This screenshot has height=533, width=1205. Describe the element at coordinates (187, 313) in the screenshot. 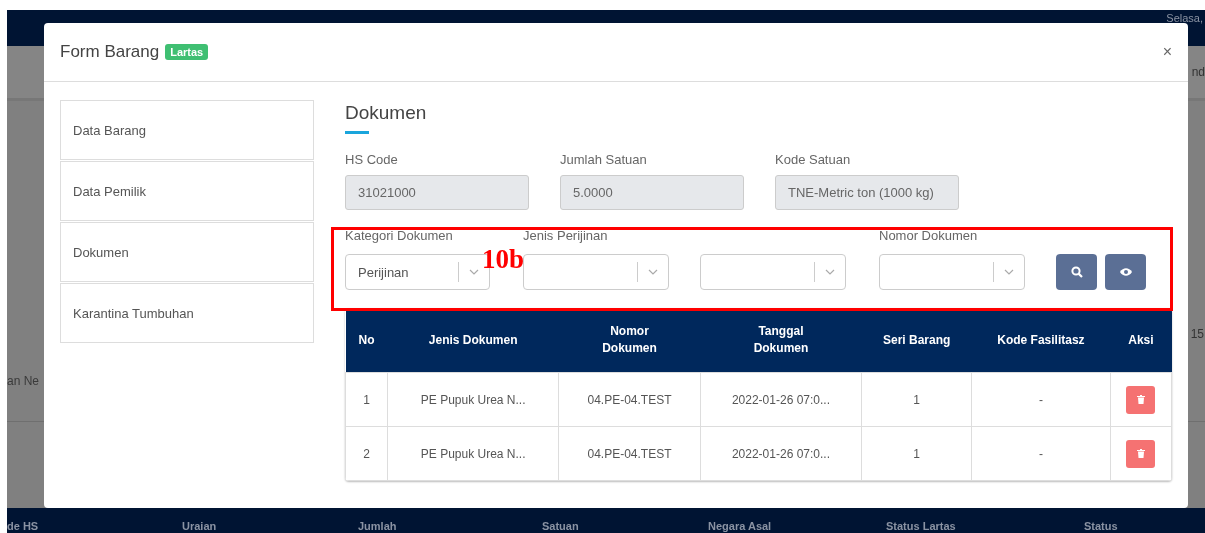

I see `sidebar-item: Karantina Tumbuhan` at that location.